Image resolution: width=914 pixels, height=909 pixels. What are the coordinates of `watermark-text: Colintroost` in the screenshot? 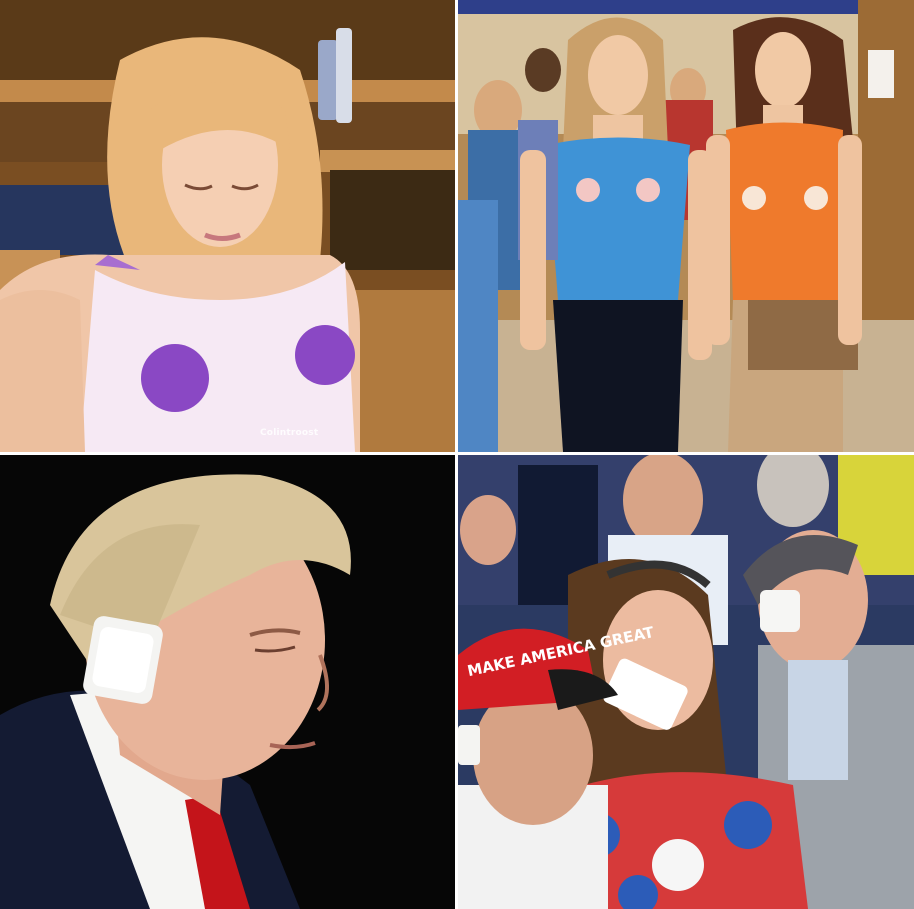 It's located at (289, 433).